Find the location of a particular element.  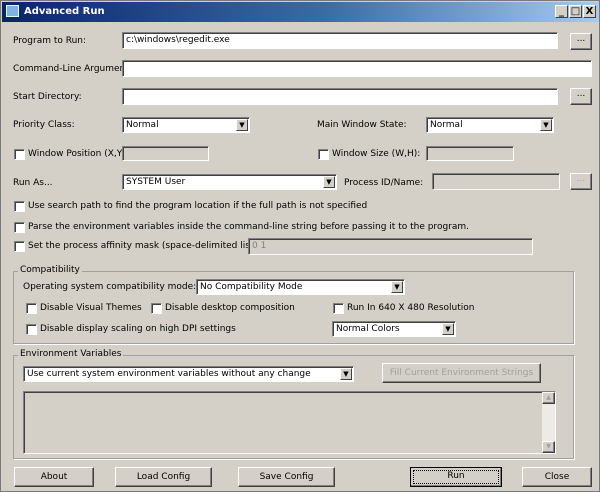

about-button: About is located at coordinates (54, 477).